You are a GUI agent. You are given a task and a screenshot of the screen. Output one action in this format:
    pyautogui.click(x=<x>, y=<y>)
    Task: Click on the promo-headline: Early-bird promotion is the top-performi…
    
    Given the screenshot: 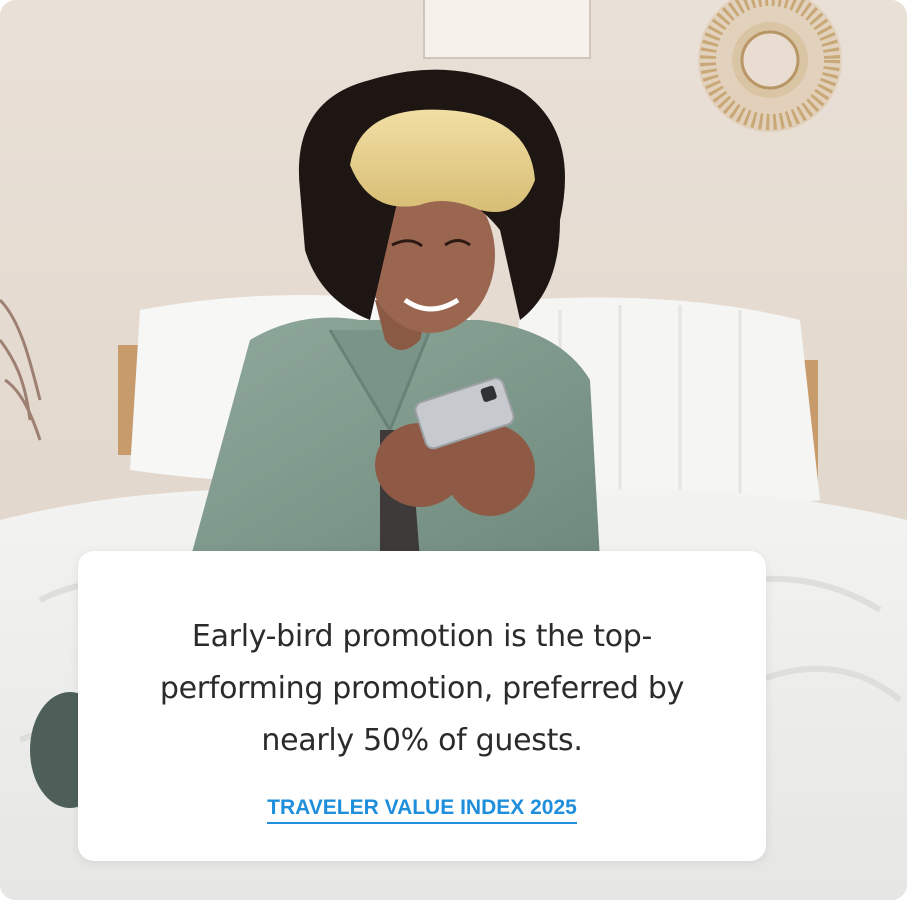 What is the action you would take?
    pyautogui.click(x=422, y=688)
    